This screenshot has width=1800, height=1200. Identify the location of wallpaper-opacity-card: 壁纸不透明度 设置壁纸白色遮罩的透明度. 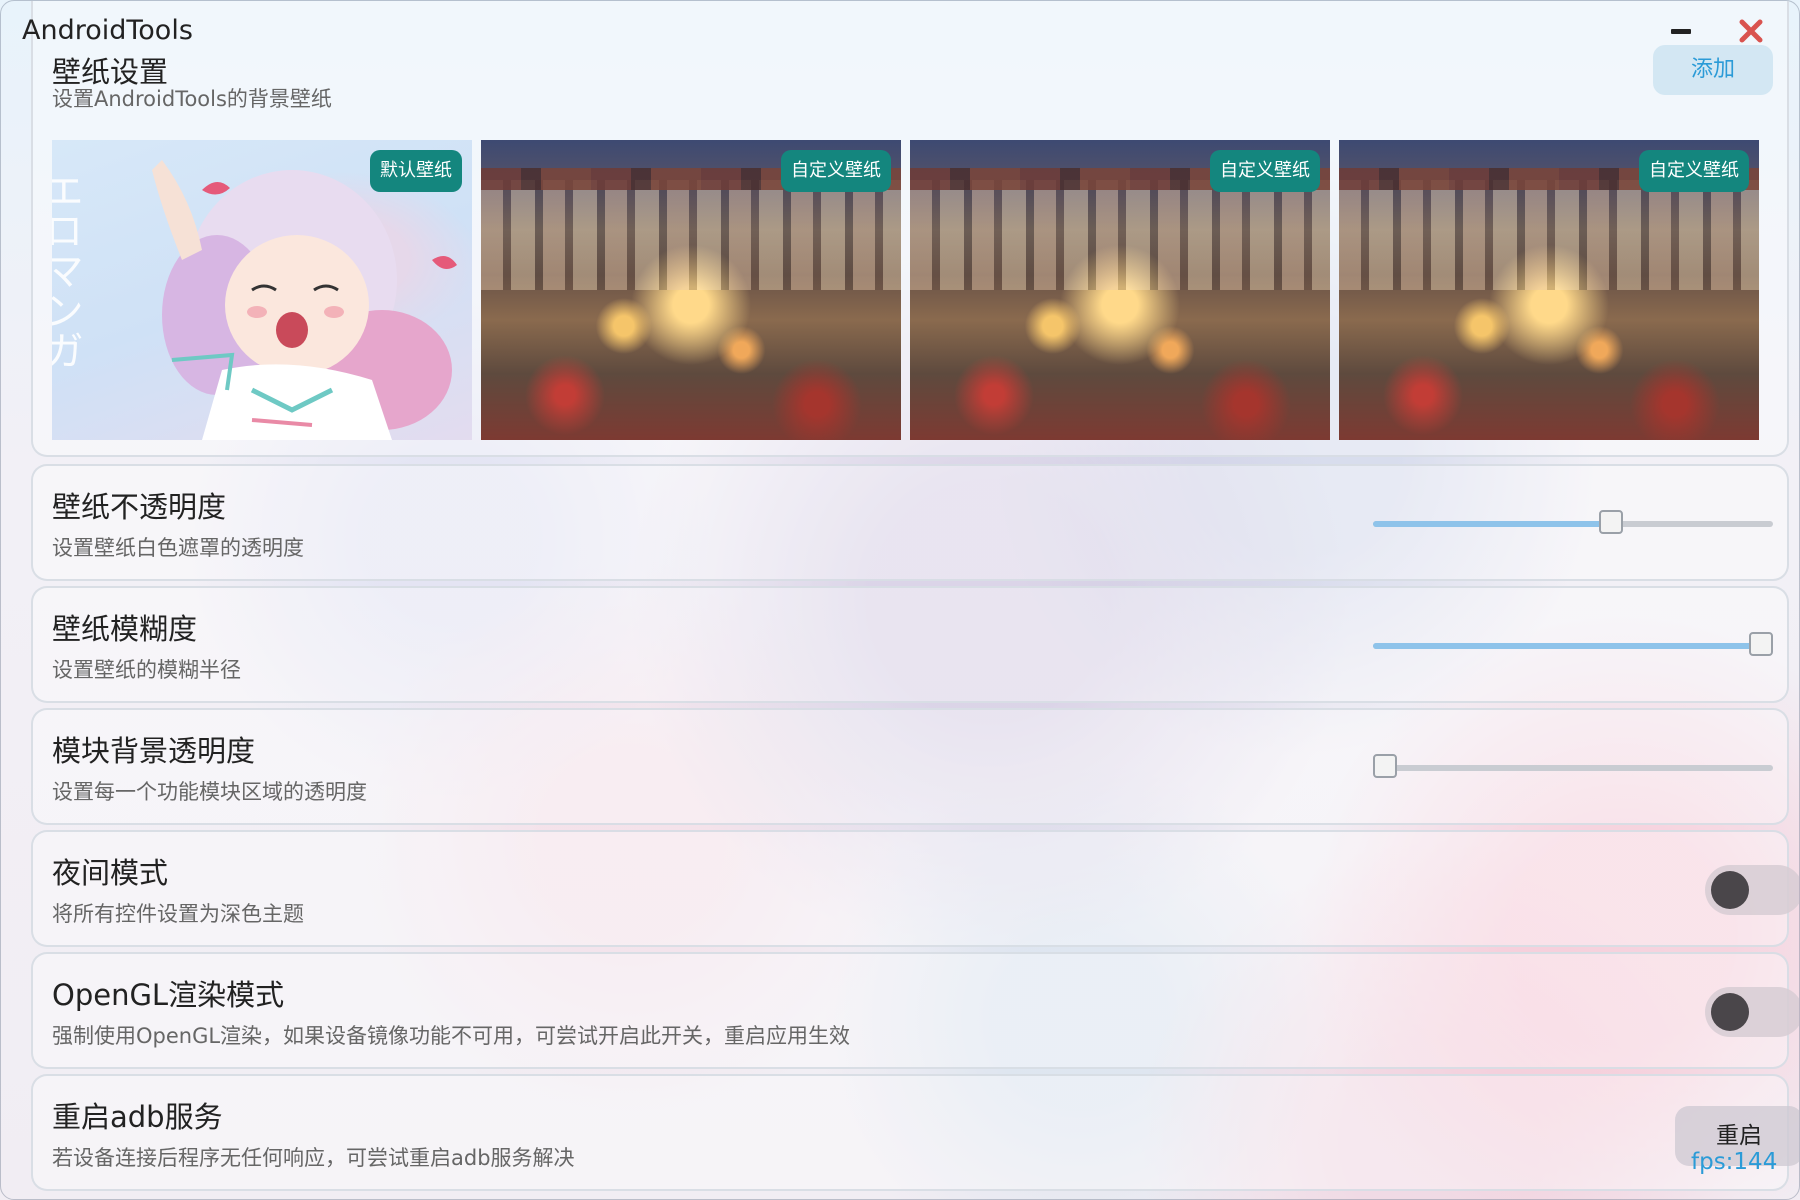
(910, 522).